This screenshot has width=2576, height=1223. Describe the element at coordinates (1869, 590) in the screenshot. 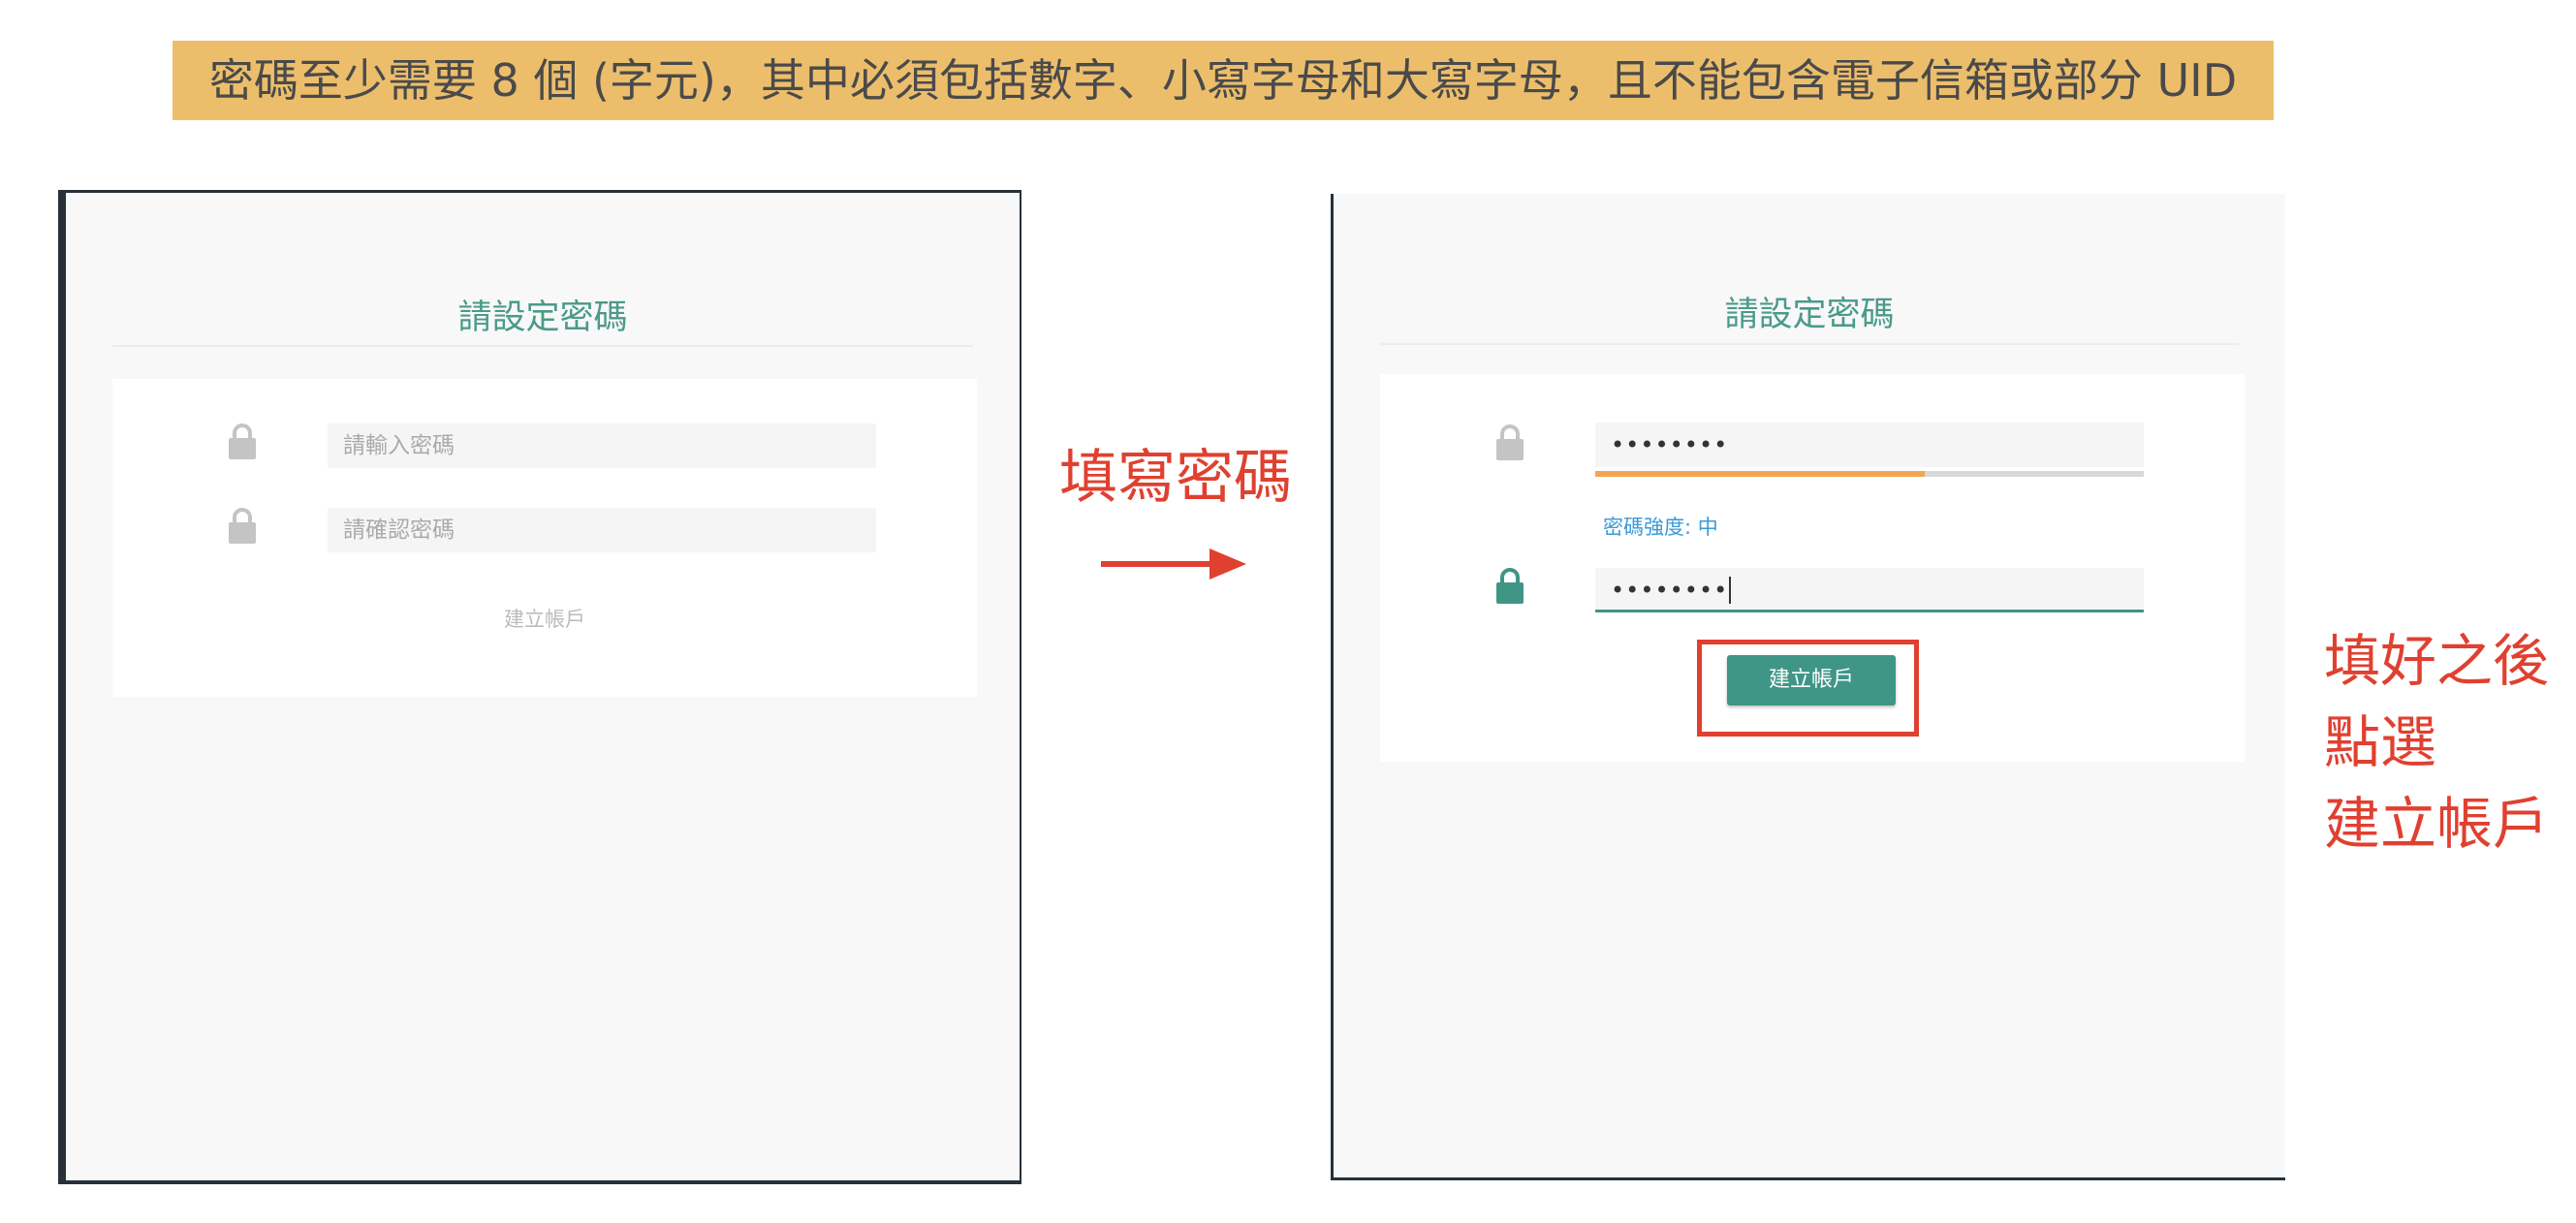

I see `confirm-password-input: ••••••••` at that location.